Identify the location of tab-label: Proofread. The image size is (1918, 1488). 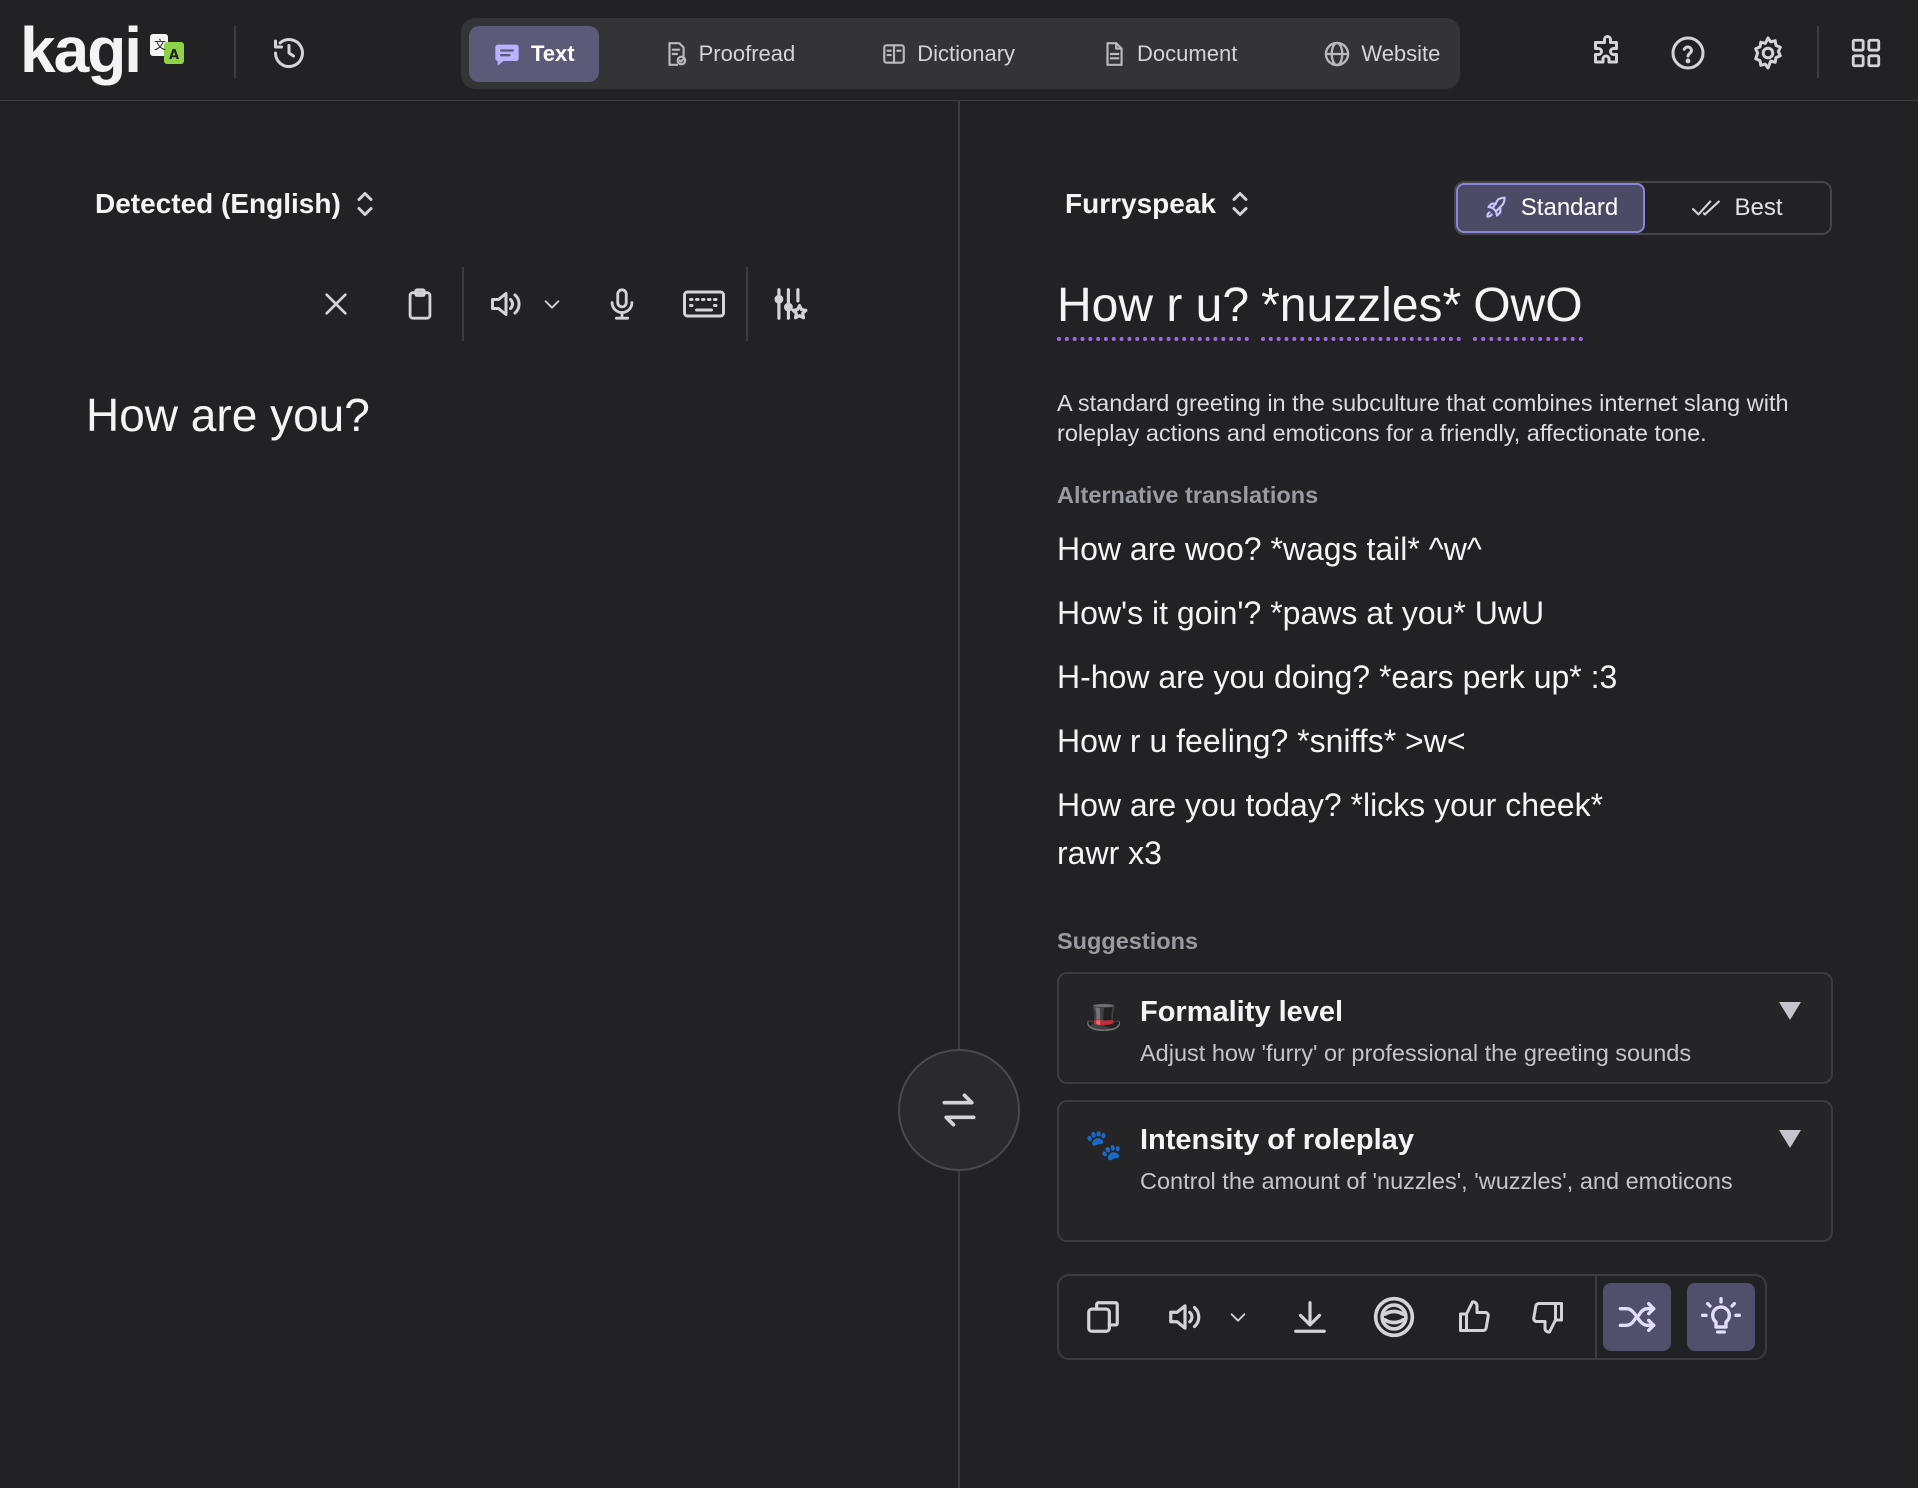
(747, 53).